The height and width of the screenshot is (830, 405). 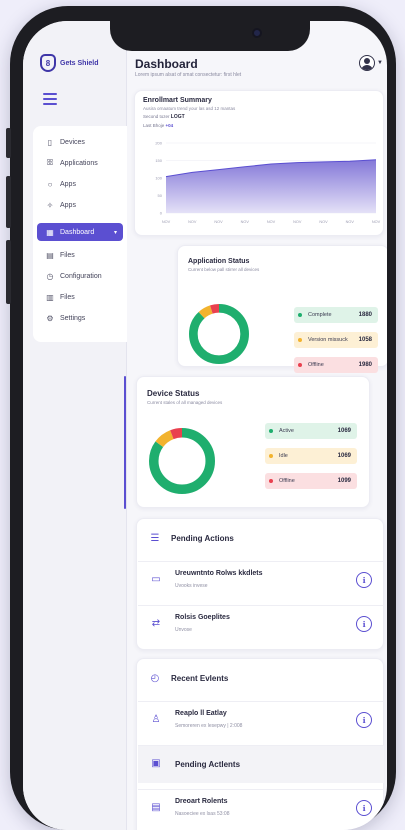 I want to click on sidebar-item-applications: ꕥ Applications, so click(x=71, y=163).